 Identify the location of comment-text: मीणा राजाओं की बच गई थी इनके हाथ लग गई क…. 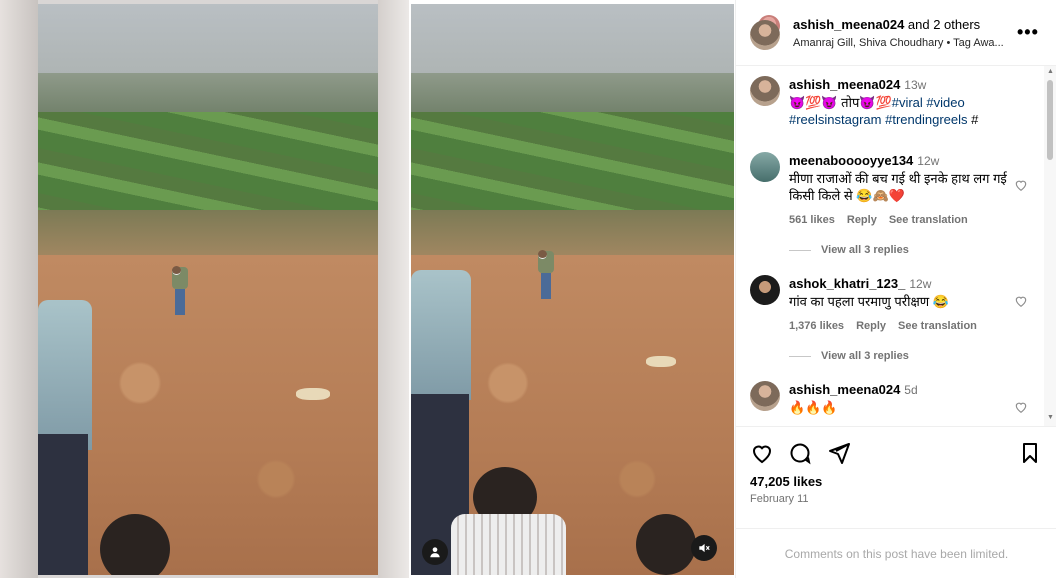
(898, 187).